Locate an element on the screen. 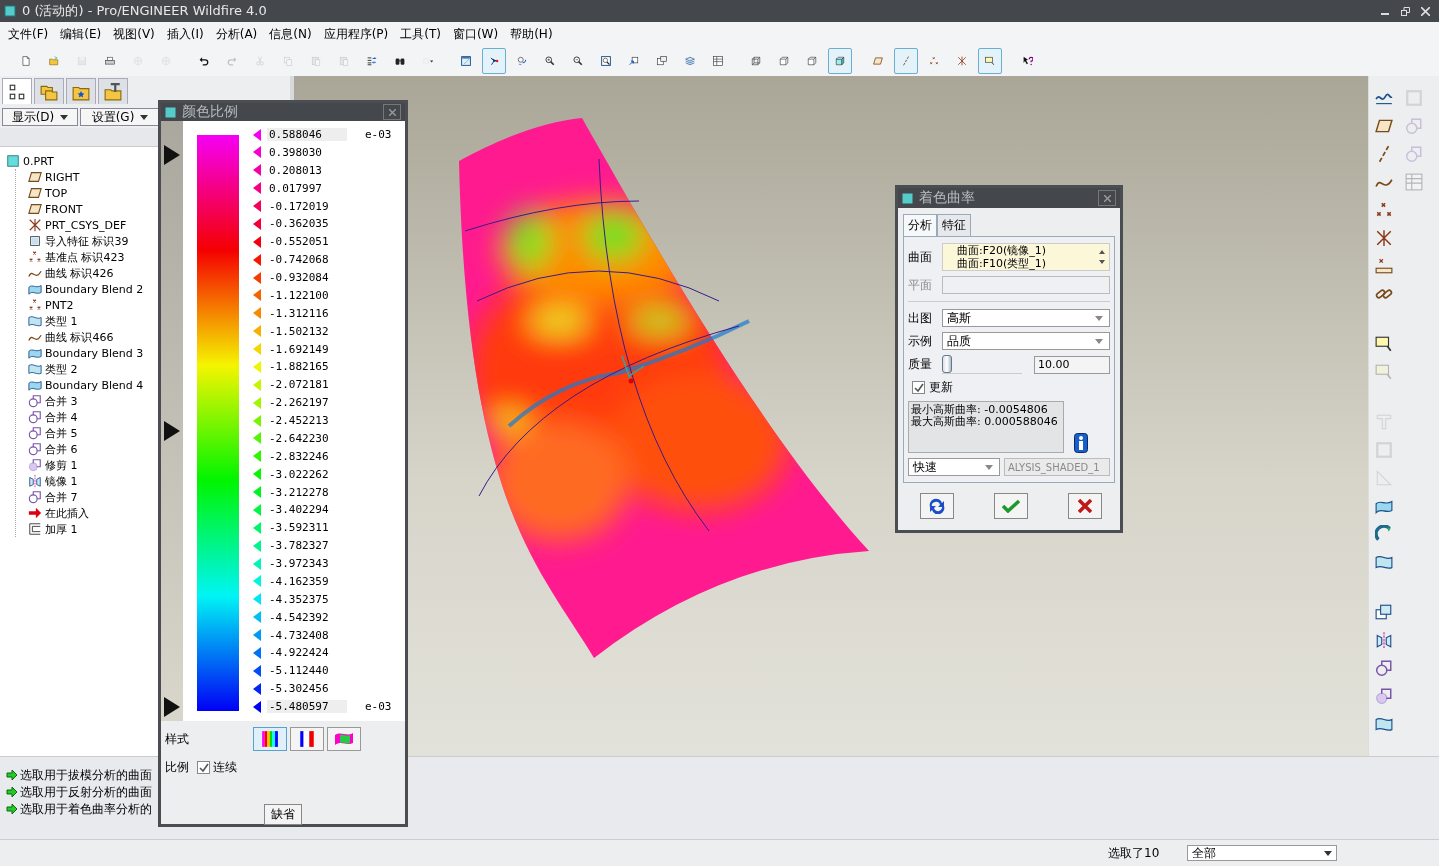 The width and height of the screenshot is (1439, 866). tree-item-label: 基准点 标识423 is located at coordinates (85, 257).